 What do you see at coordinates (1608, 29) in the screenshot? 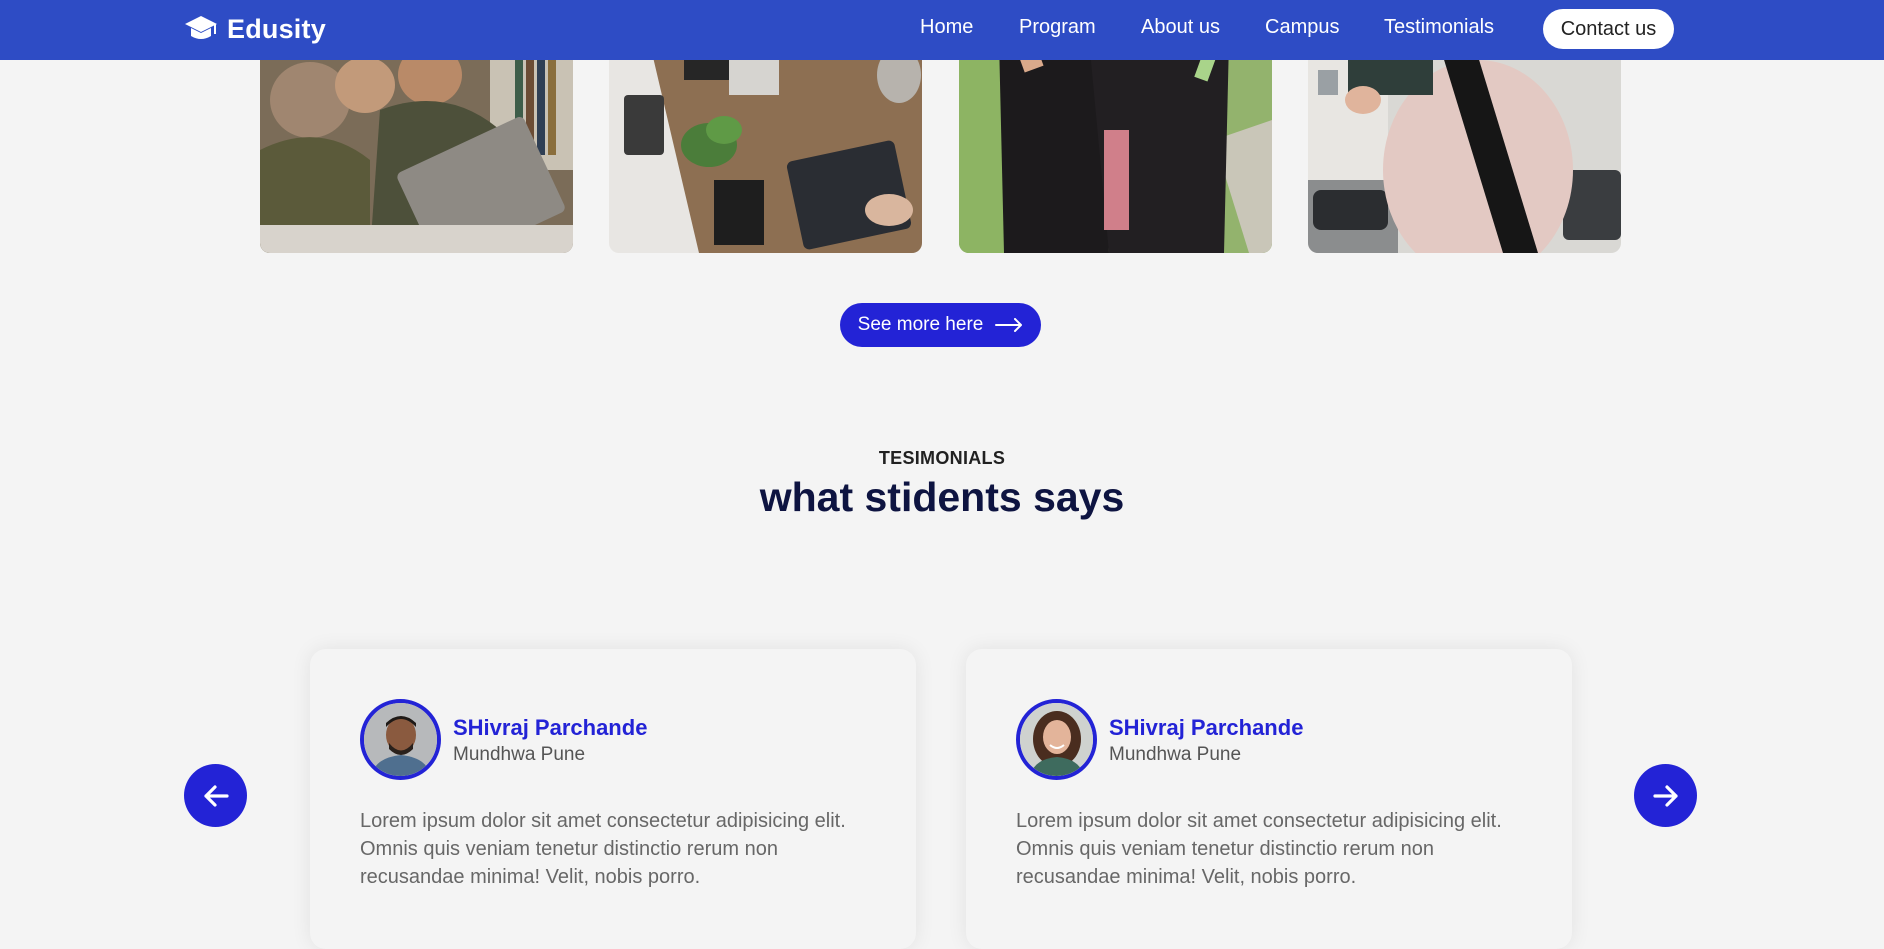
I see `contact-button: Contact us` at bounding box center [1608, 29].